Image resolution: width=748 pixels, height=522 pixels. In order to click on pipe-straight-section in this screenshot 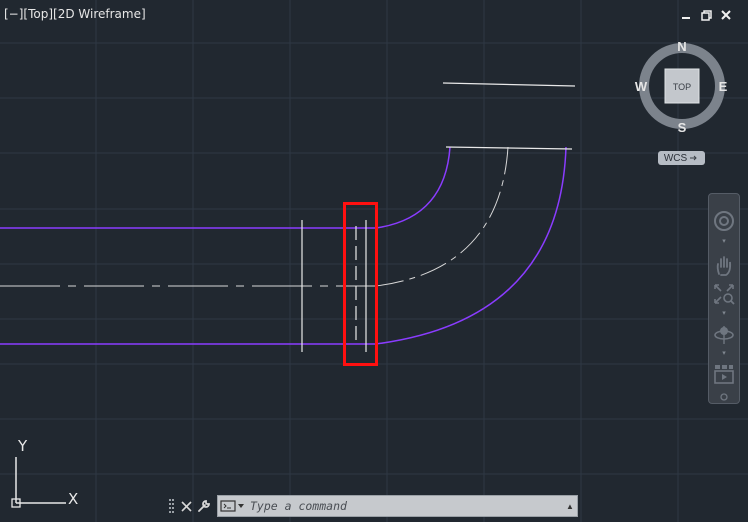, I will do `click(188, 286)`.